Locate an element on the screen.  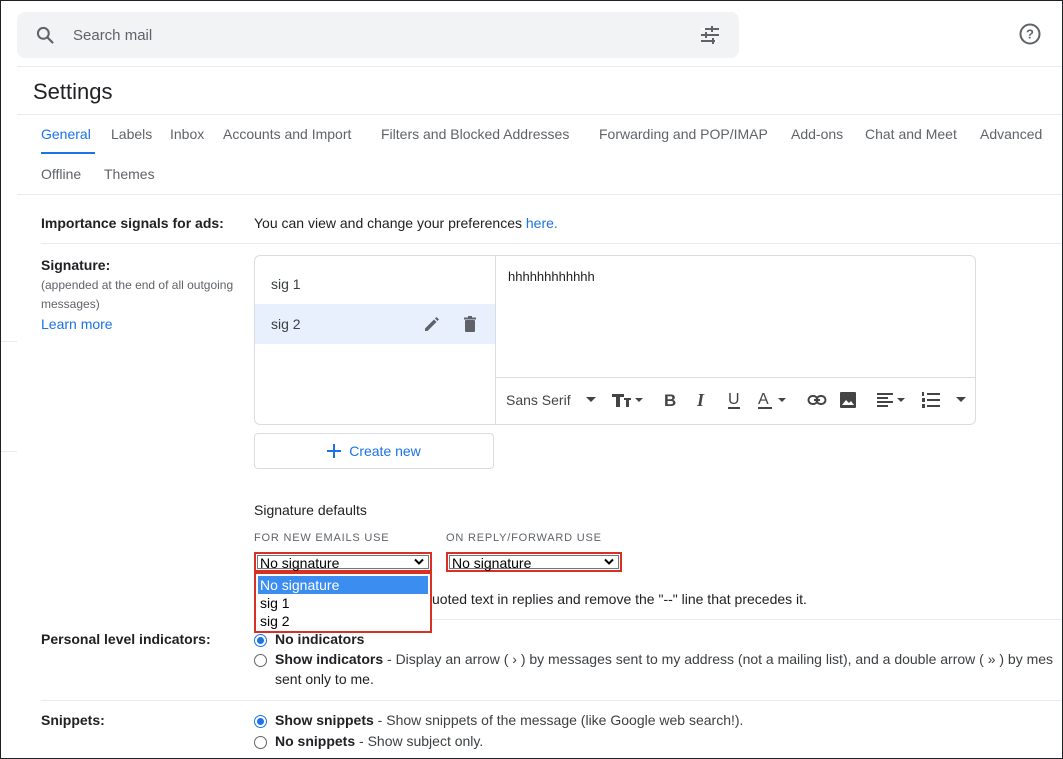
italic-icon: I is located at coordinates (702, 400).